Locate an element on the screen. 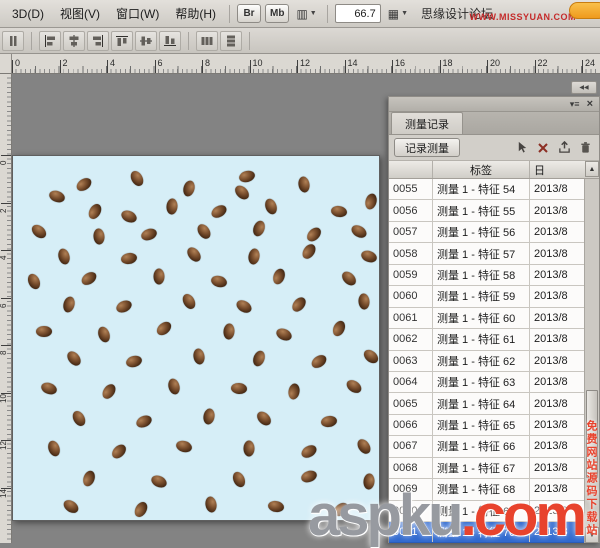 The width and height of the screenshot is (600, 548). menu-help: 帮助(H) is located at coordinates (195, 13).